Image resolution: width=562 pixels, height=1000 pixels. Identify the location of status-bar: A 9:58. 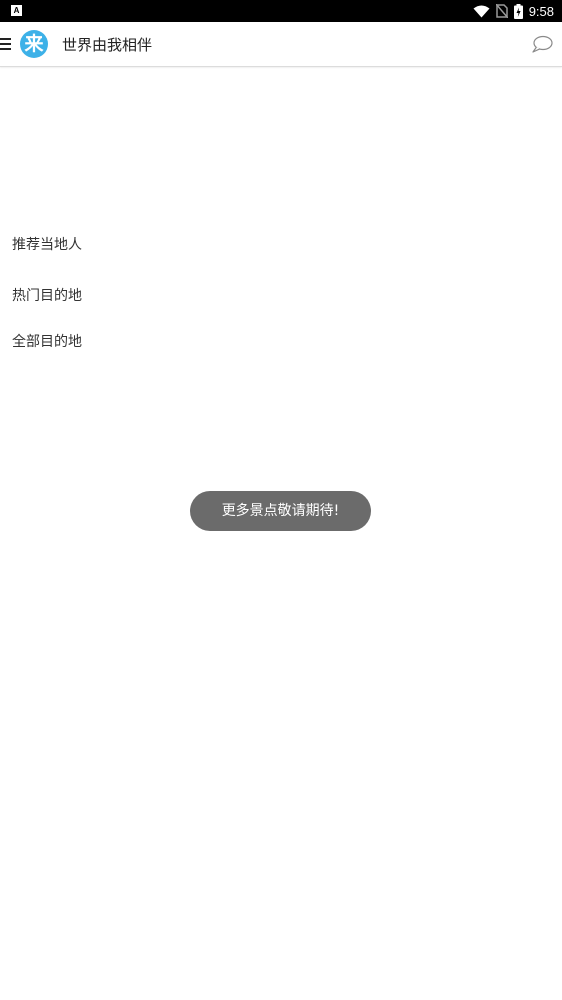
(281, 11).